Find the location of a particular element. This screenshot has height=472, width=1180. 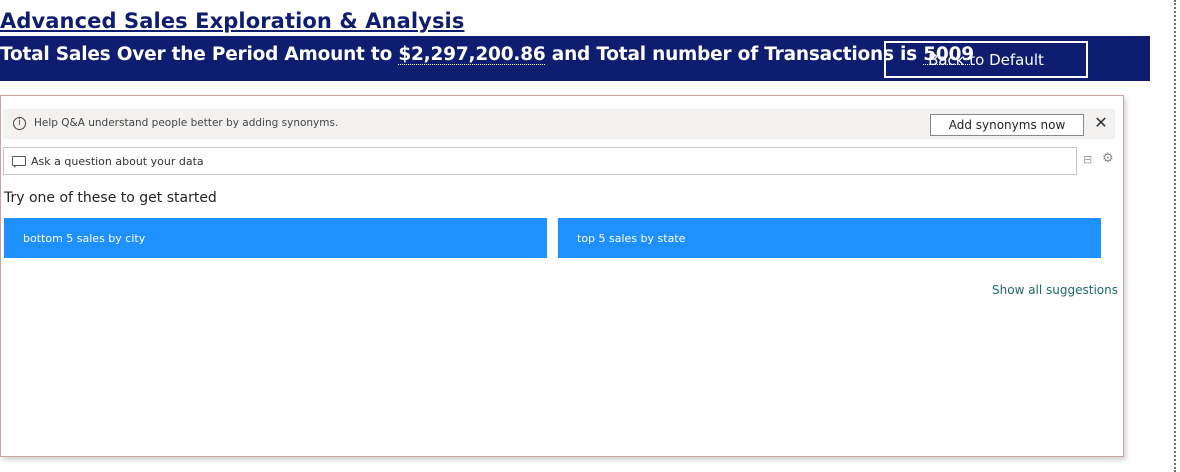

gear-icon: ⚙ is located at coordinates (1108, 158).